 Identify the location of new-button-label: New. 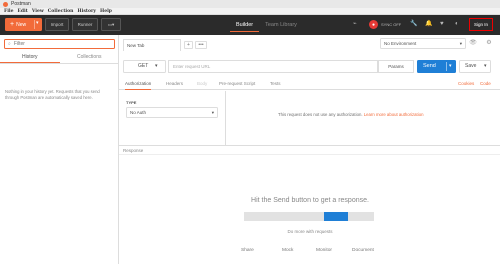
(21, 24).